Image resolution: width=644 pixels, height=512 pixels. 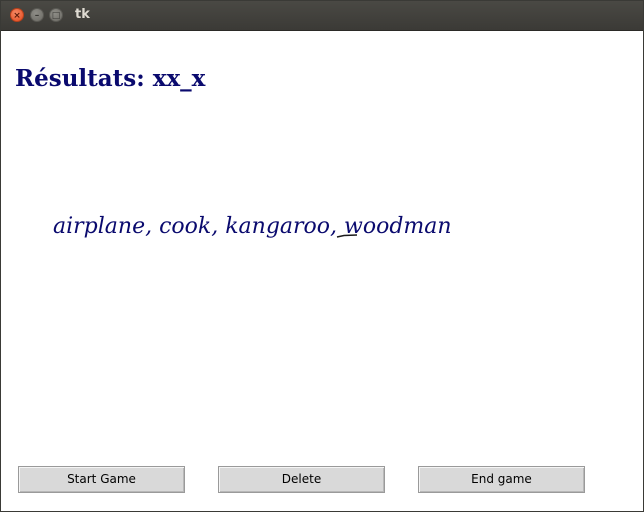 I want to click on results-label: Résultats: xx_x, so click(x=110, y=78).